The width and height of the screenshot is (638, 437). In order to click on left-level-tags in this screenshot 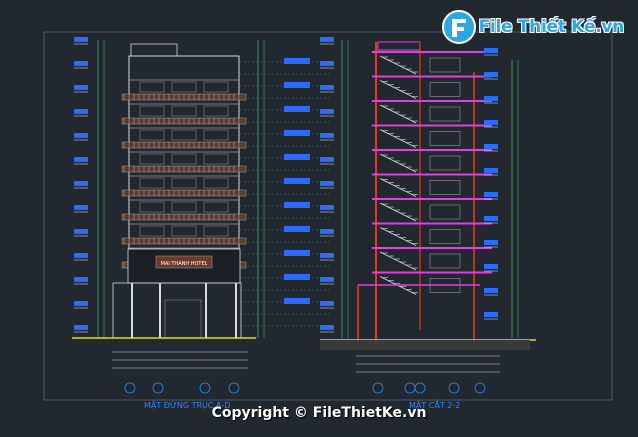, I will do `click(81, 185)`.